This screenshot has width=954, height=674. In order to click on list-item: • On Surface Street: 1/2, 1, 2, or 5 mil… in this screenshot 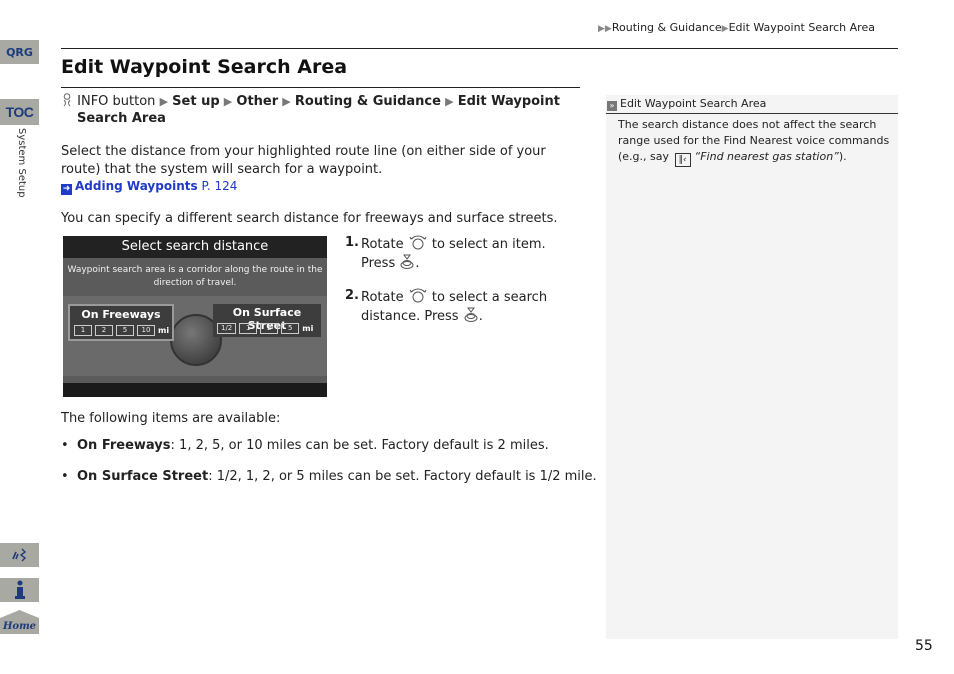, I will do `click(329, 477)`.